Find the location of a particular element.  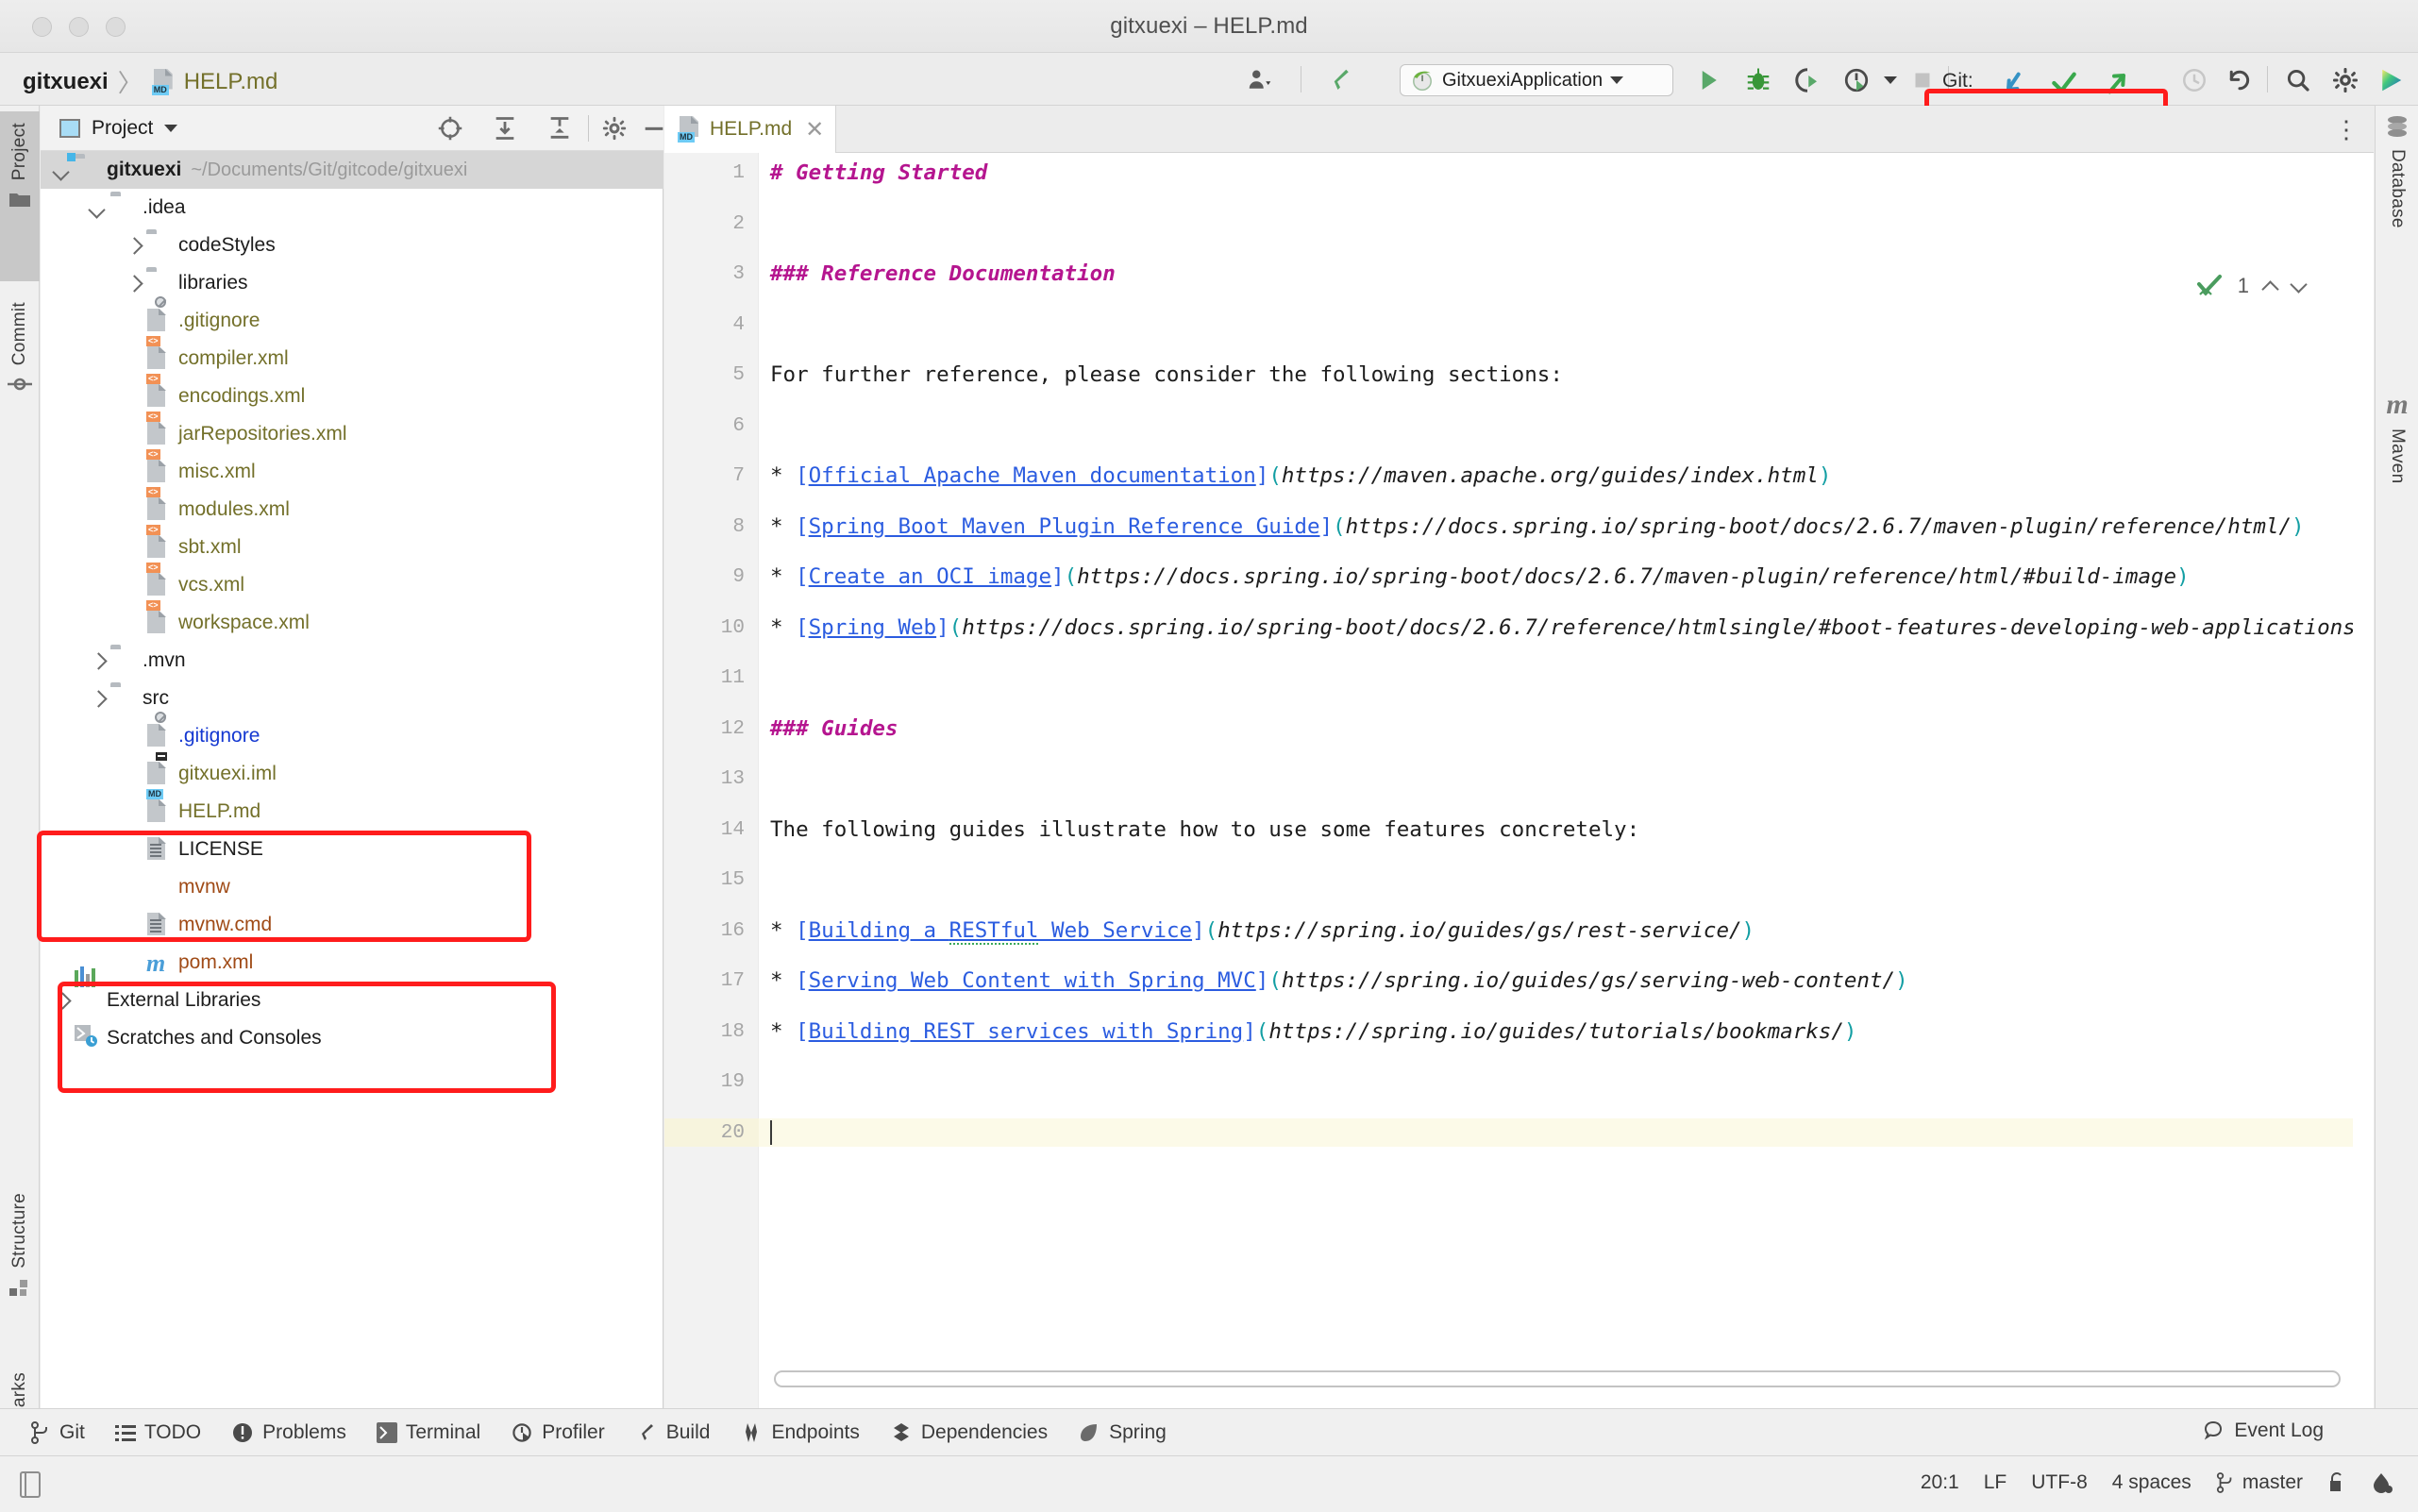

tree-node-vcs-xml: <> vcs.xml is located at coordinates (352, 583).